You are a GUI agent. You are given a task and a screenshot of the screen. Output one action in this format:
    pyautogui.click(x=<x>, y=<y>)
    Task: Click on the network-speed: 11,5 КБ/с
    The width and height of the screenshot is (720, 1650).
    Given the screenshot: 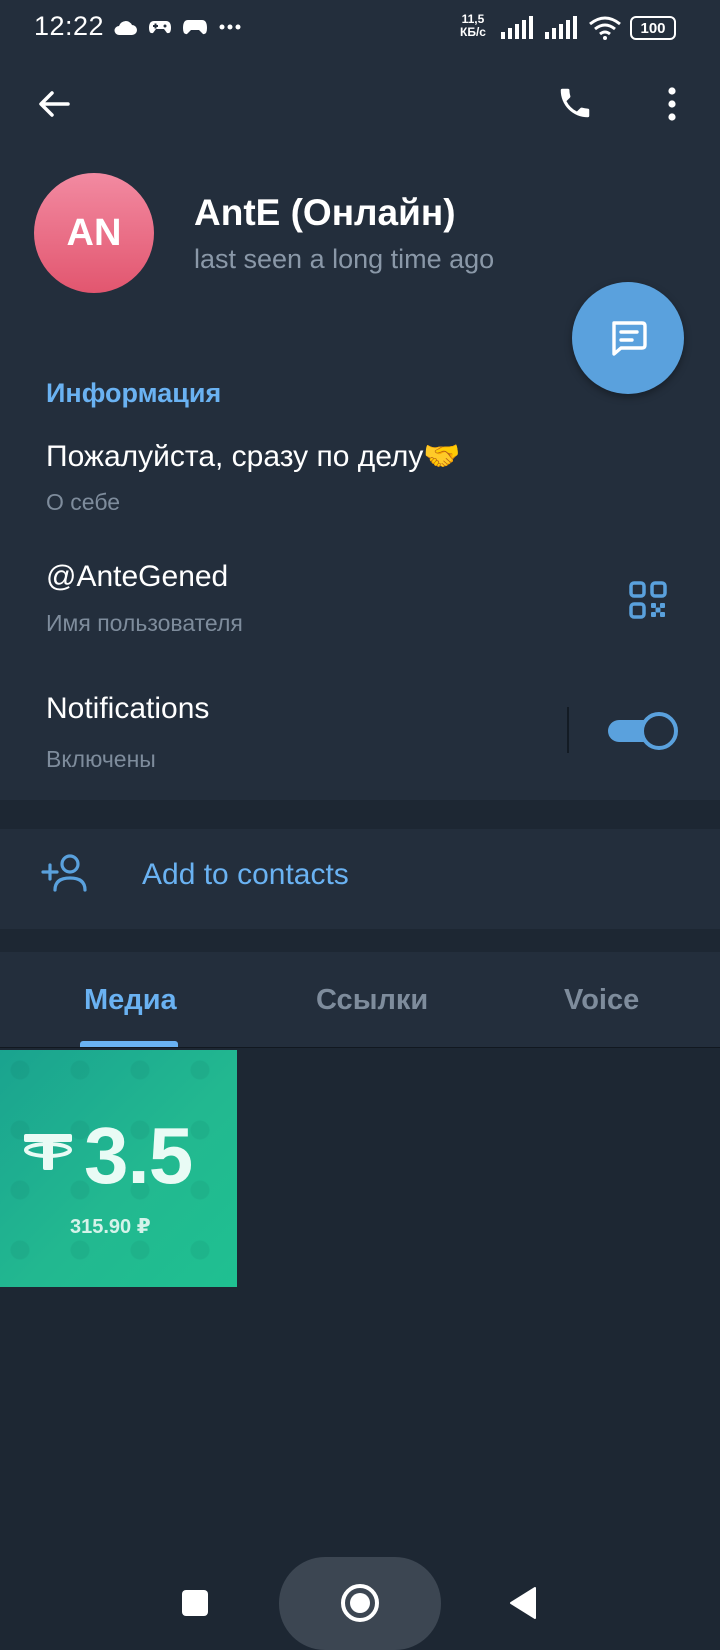 What is the action you would take?
    pyautogui.click(x=473, y=26)
    